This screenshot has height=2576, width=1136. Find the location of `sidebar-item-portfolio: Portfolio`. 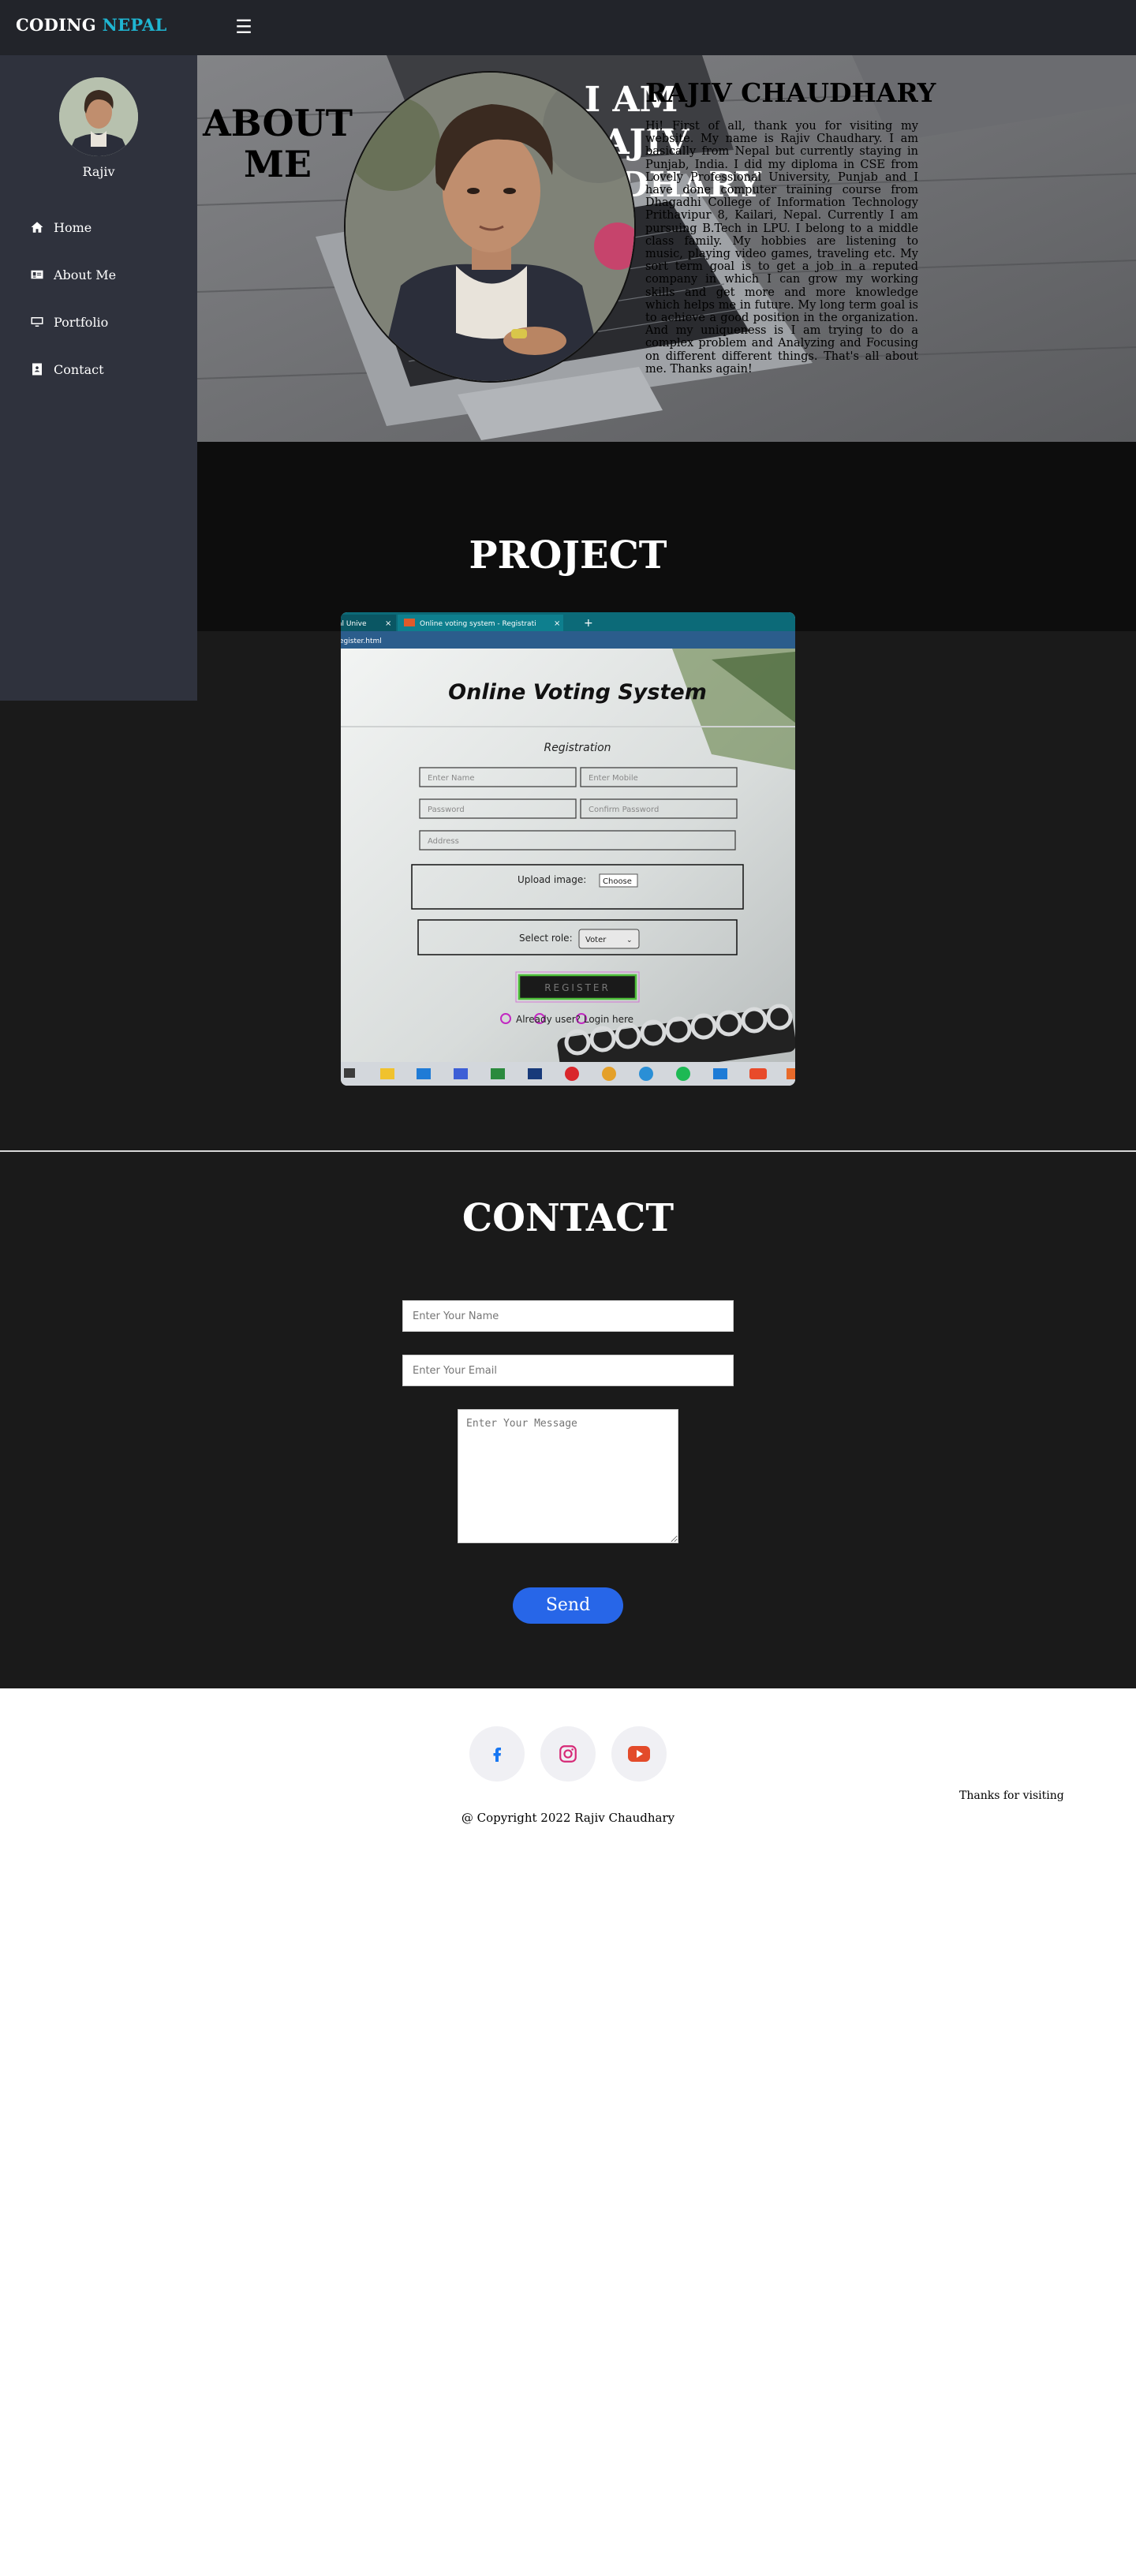

sidebar-item-portfolio: Portfolio is located at coordinates (98, 322).